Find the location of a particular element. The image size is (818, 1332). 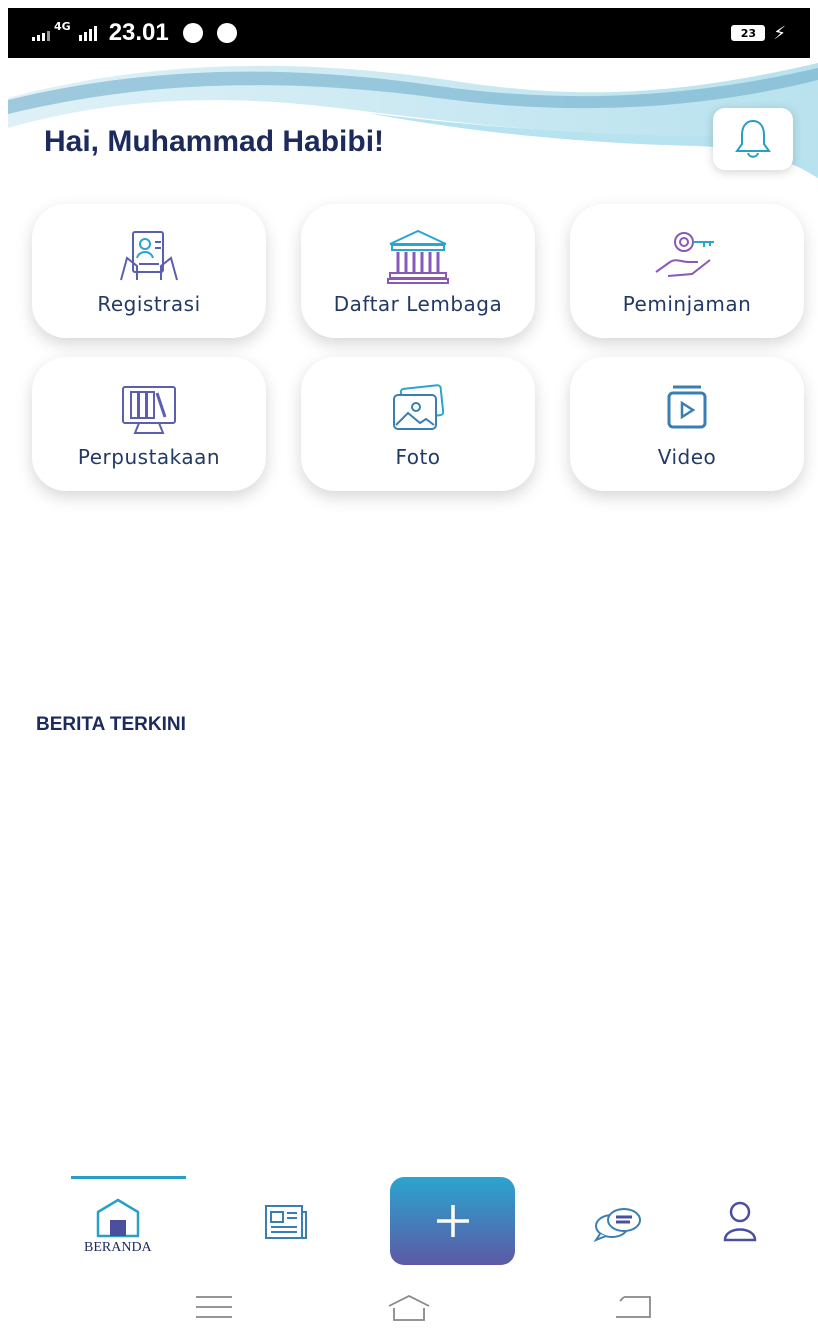

menu-label: Daftar Lembaga is located at coordinates (418, 304).